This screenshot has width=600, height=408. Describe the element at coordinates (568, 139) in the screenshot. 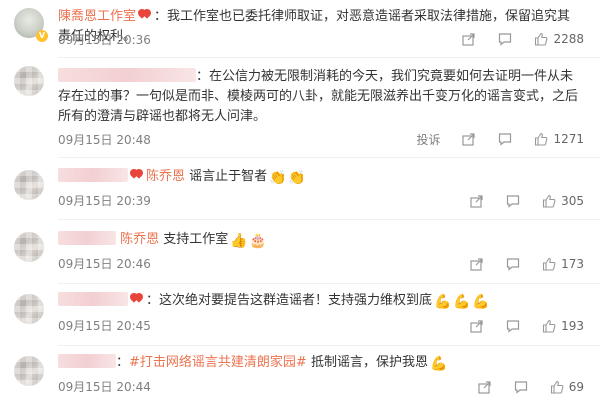

I see `like-count: 1271` at that location.